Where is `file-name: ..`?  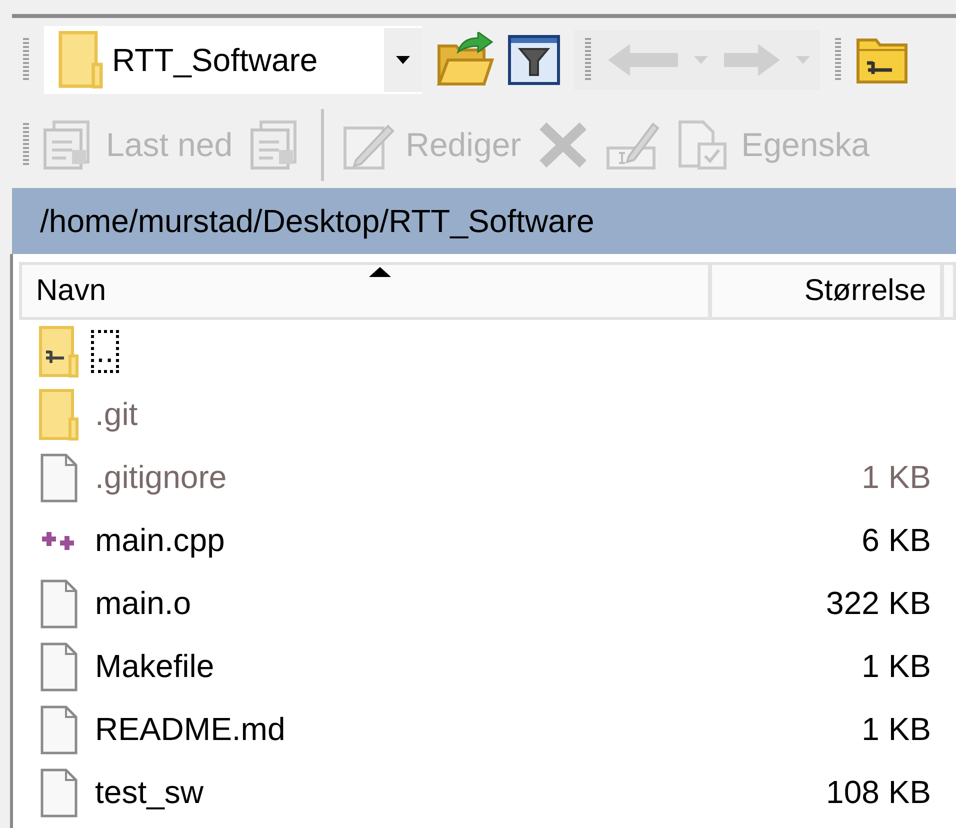 file-name: .. is located at coordinates (105, 351).